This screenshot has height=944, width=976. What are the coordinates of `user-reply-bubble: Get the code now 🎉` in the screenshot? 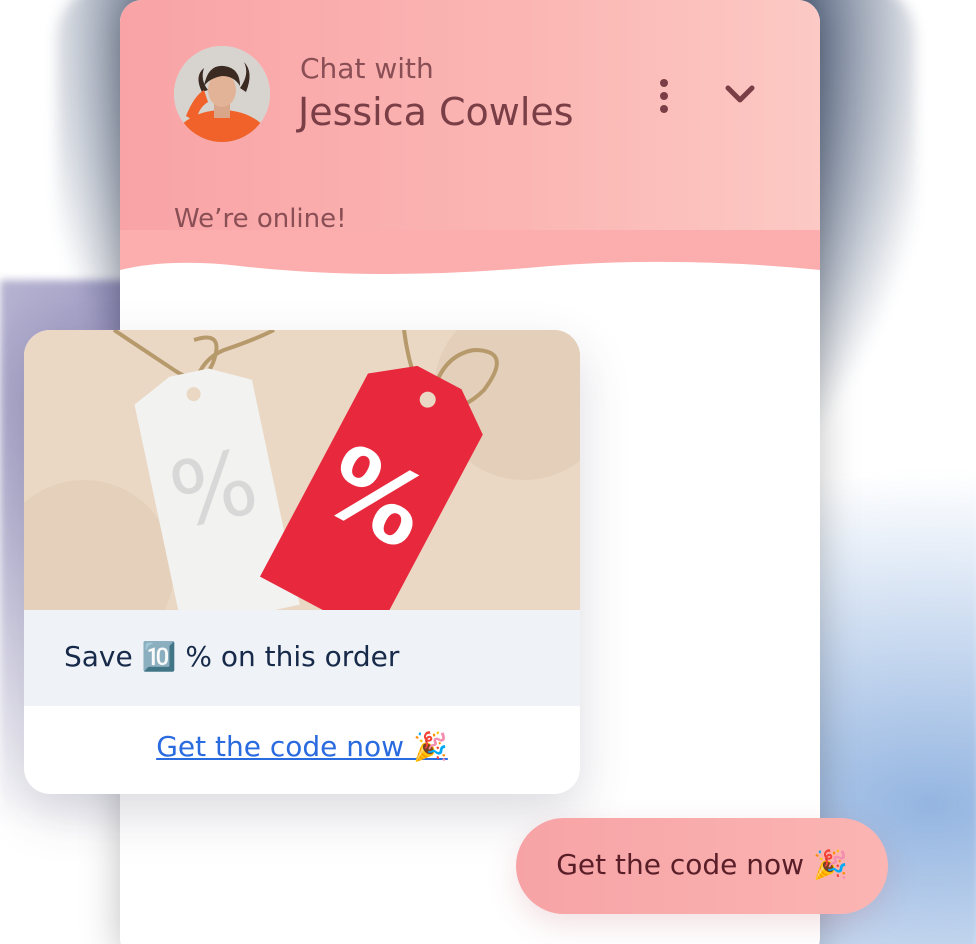 It's located at (702, 866).